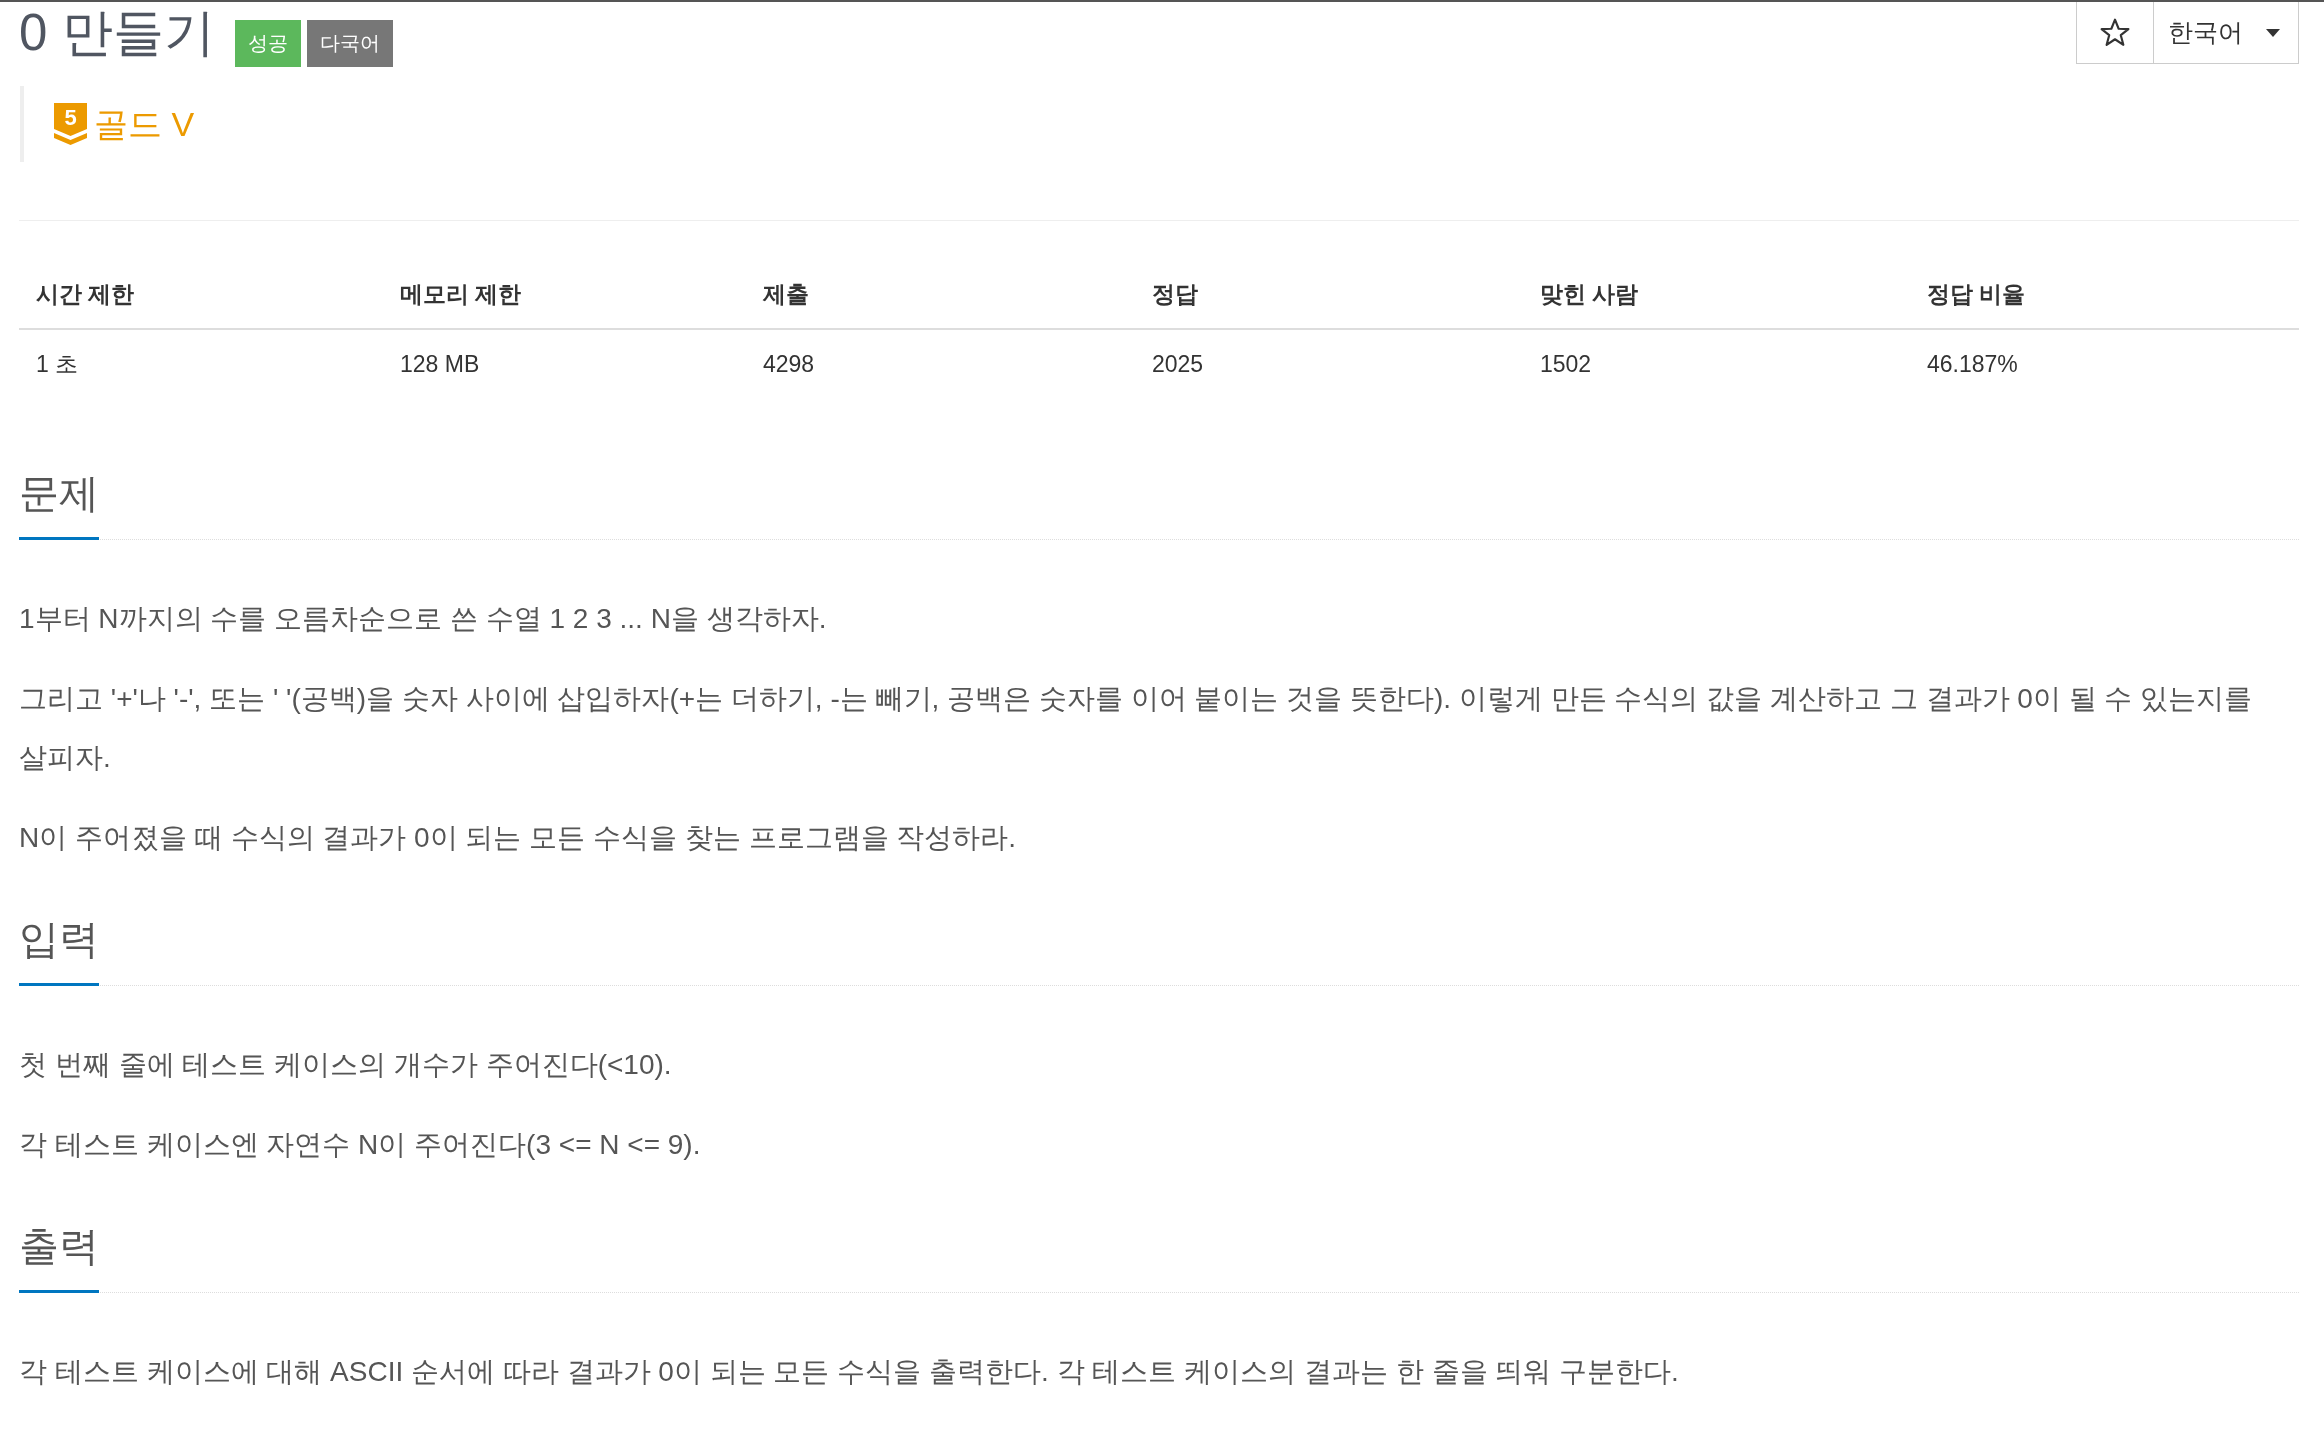  Describe the element at coordinates (57, 364) in the screenshot. I see `table-cell-text: 1 초` at that location.